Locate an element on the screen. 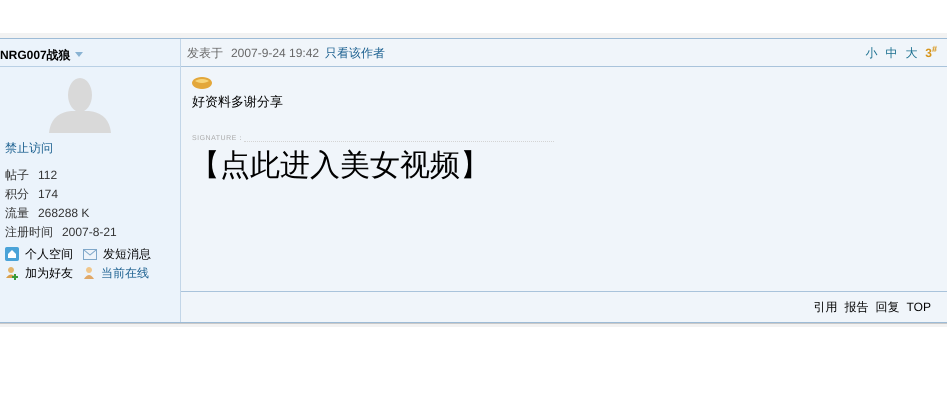 This screenshot has height=408, width=947. stat-value: 268288 K is located at coordinates (64, 213).